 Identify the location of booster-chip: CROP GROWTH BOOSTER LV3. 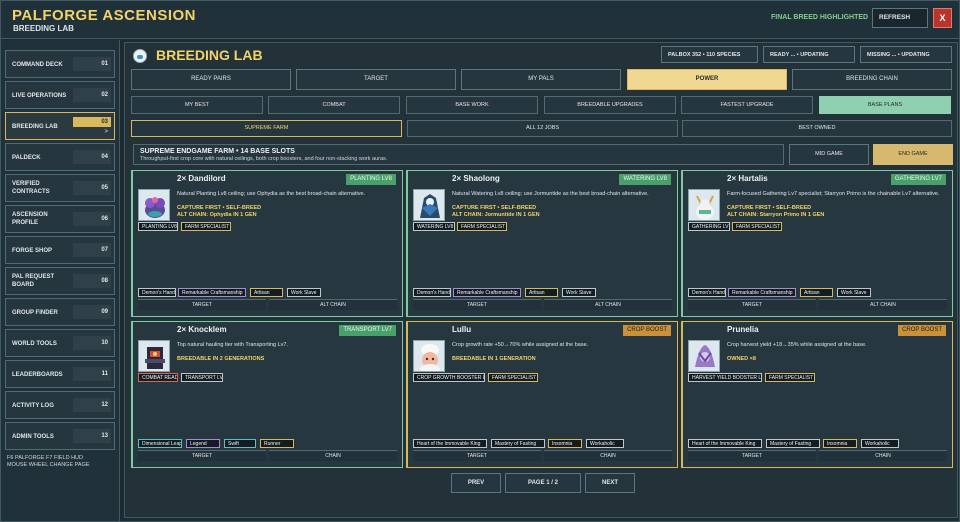
(449, 377).